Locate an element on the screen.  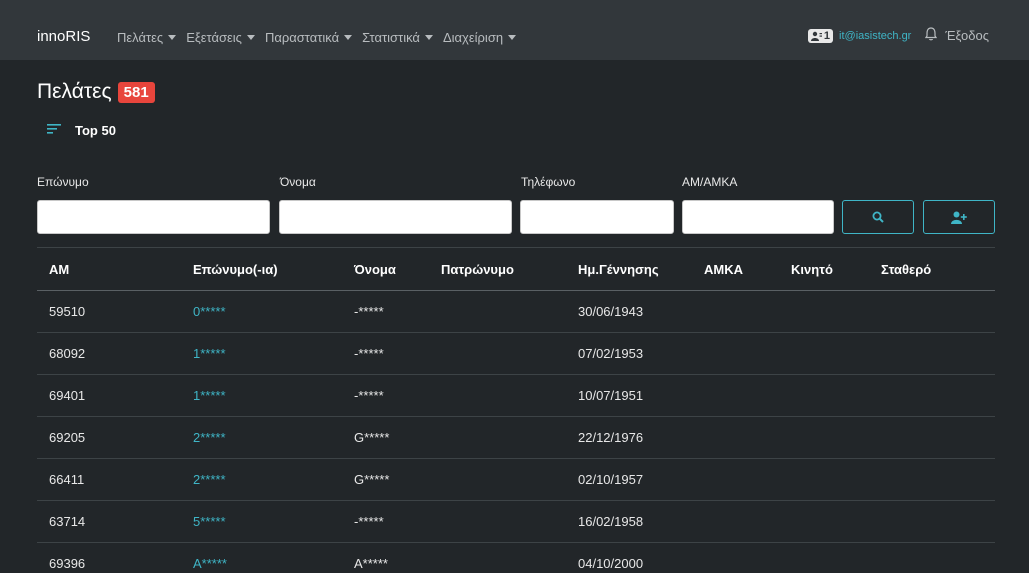
cell-birth-date: 16/02/1958 is located at coordinates (611, 521).